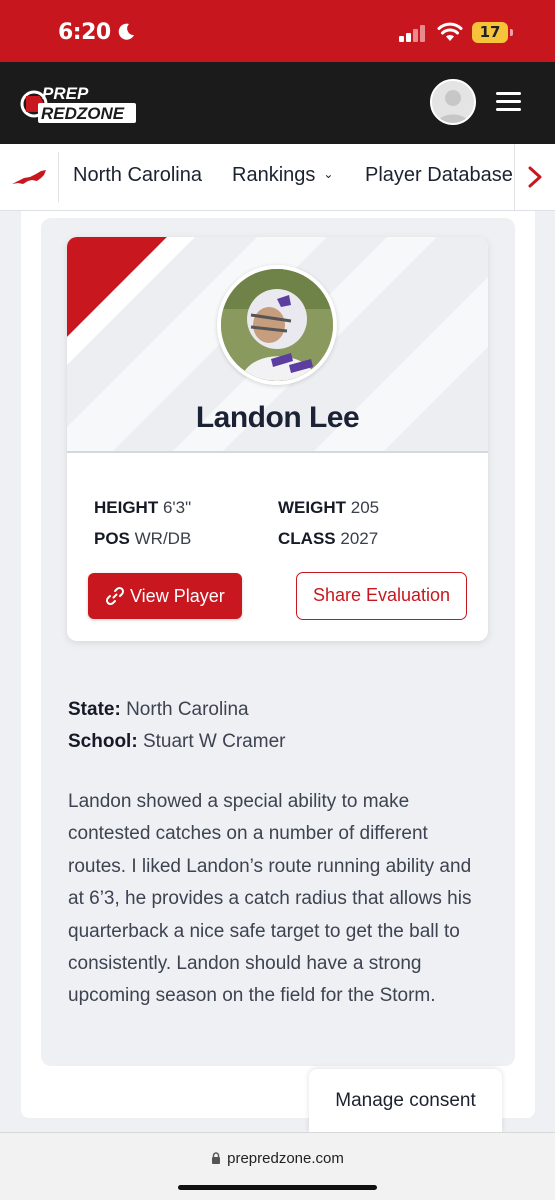 The width and height of the screenshot is (555, 1200). I want to click on chevron-right-icon, so click(535, 177).